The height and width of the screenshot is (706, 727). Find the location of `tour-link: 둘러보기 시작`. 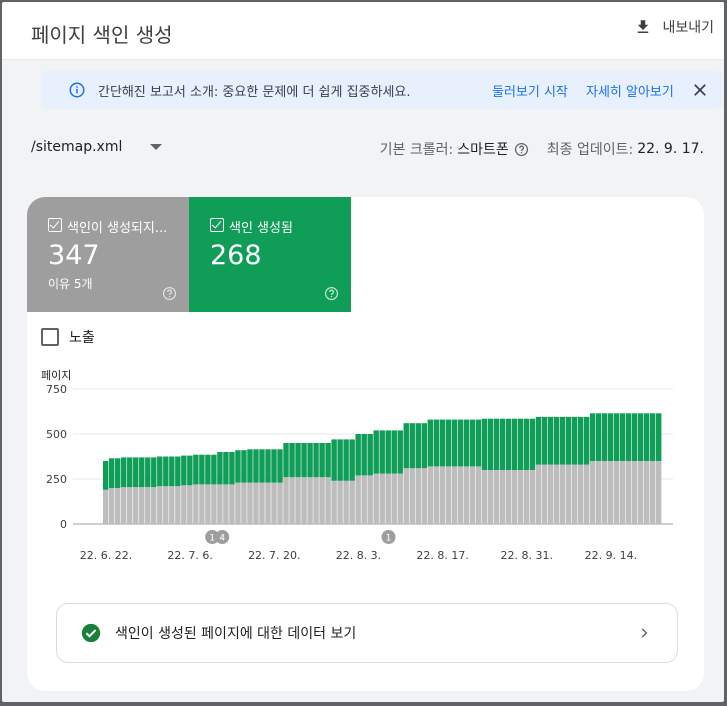

tour-link: 둘러보기 시작 is located at coordinates (530, 90).